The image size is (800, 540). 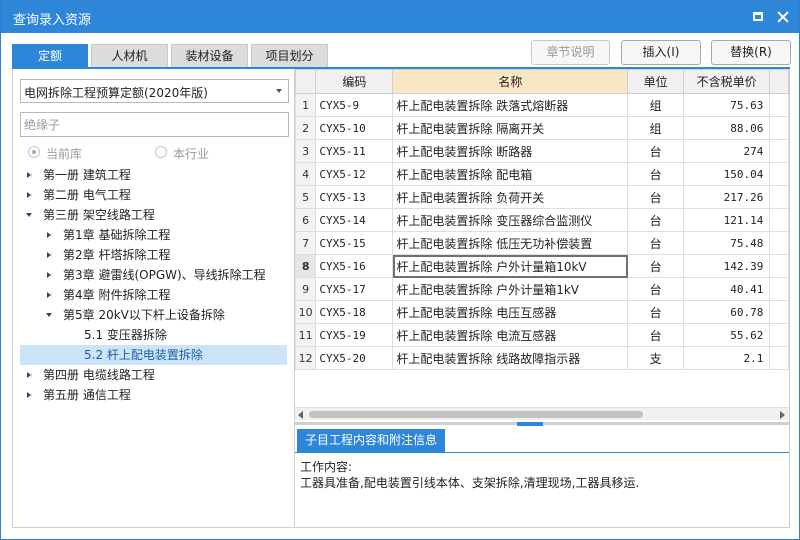 I want to click on tree-node: 第1章 基础拆除工程, so click(x=153, y=235).